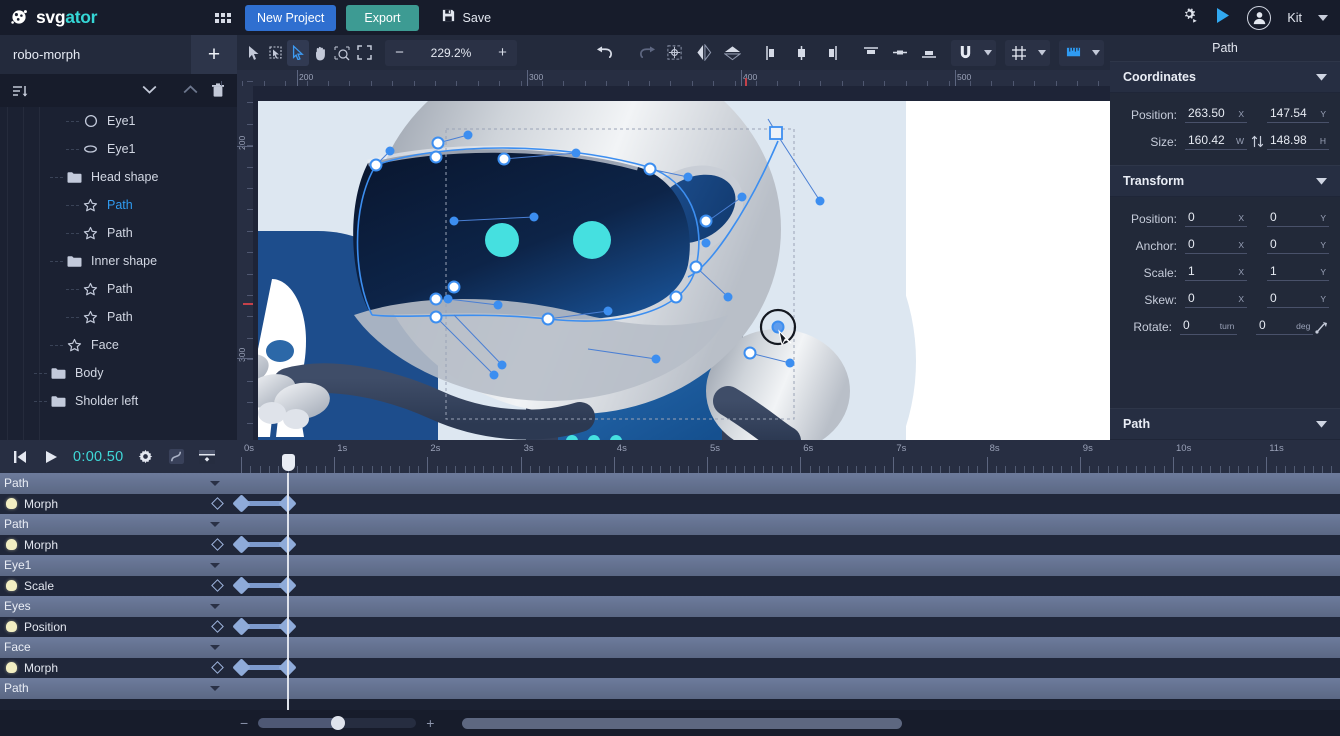  What do you see at coordinates (1216, 114) in the screenshot?
I see `position-x-input: 263.50 X` at bounding box center [1216, 114].